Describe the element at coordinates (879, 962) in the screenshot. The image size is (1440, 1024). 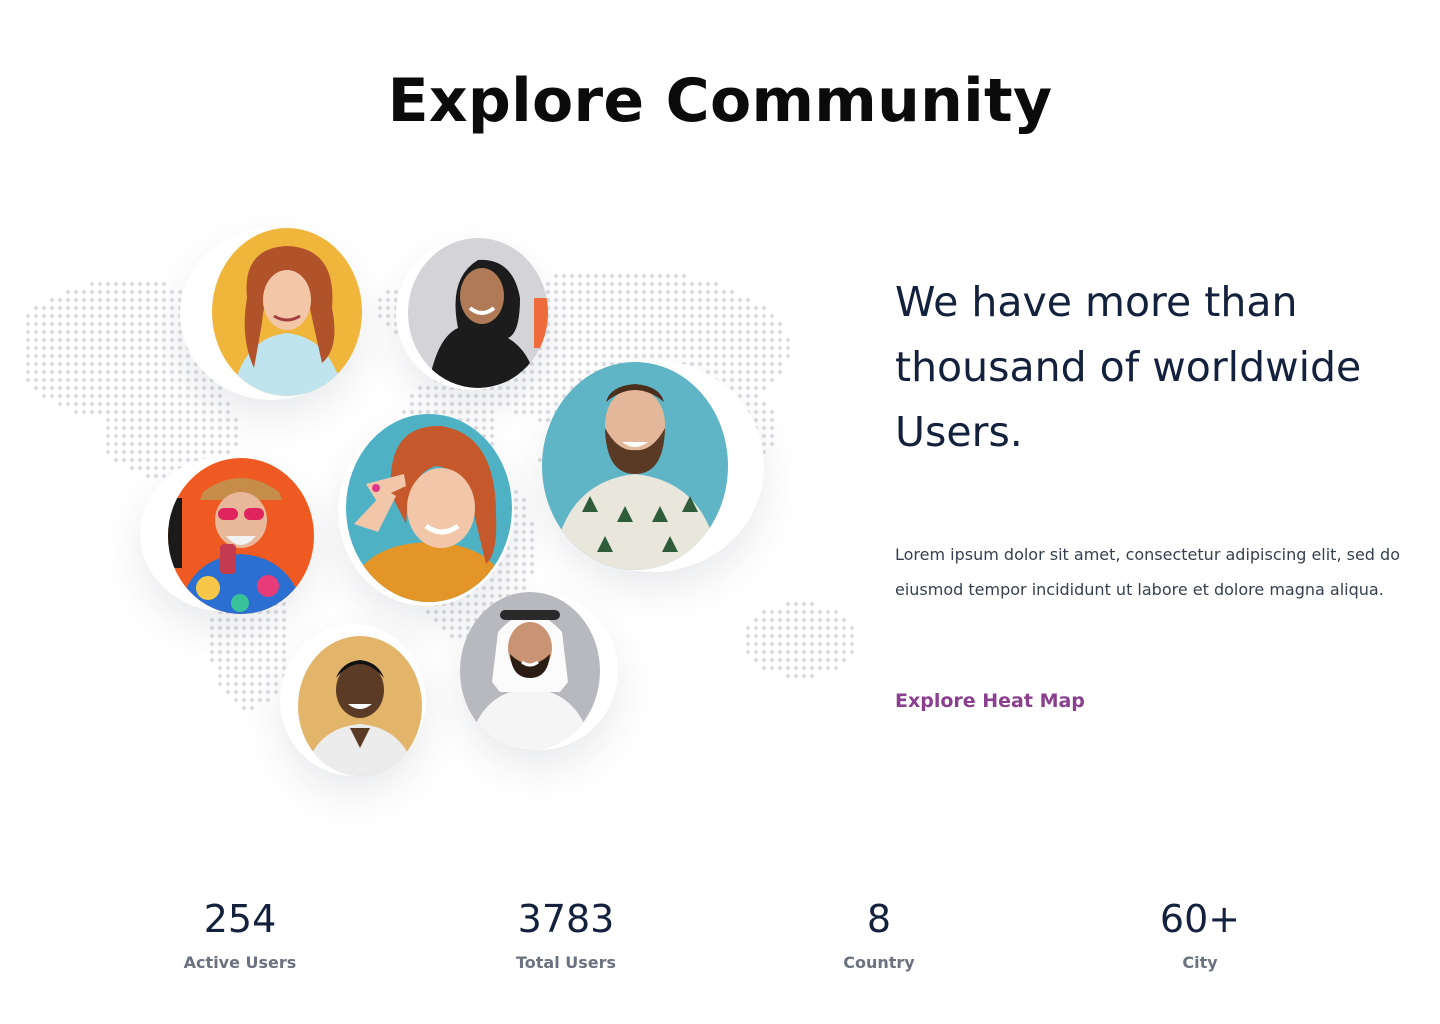
I see `stat-label: Country` at that location.